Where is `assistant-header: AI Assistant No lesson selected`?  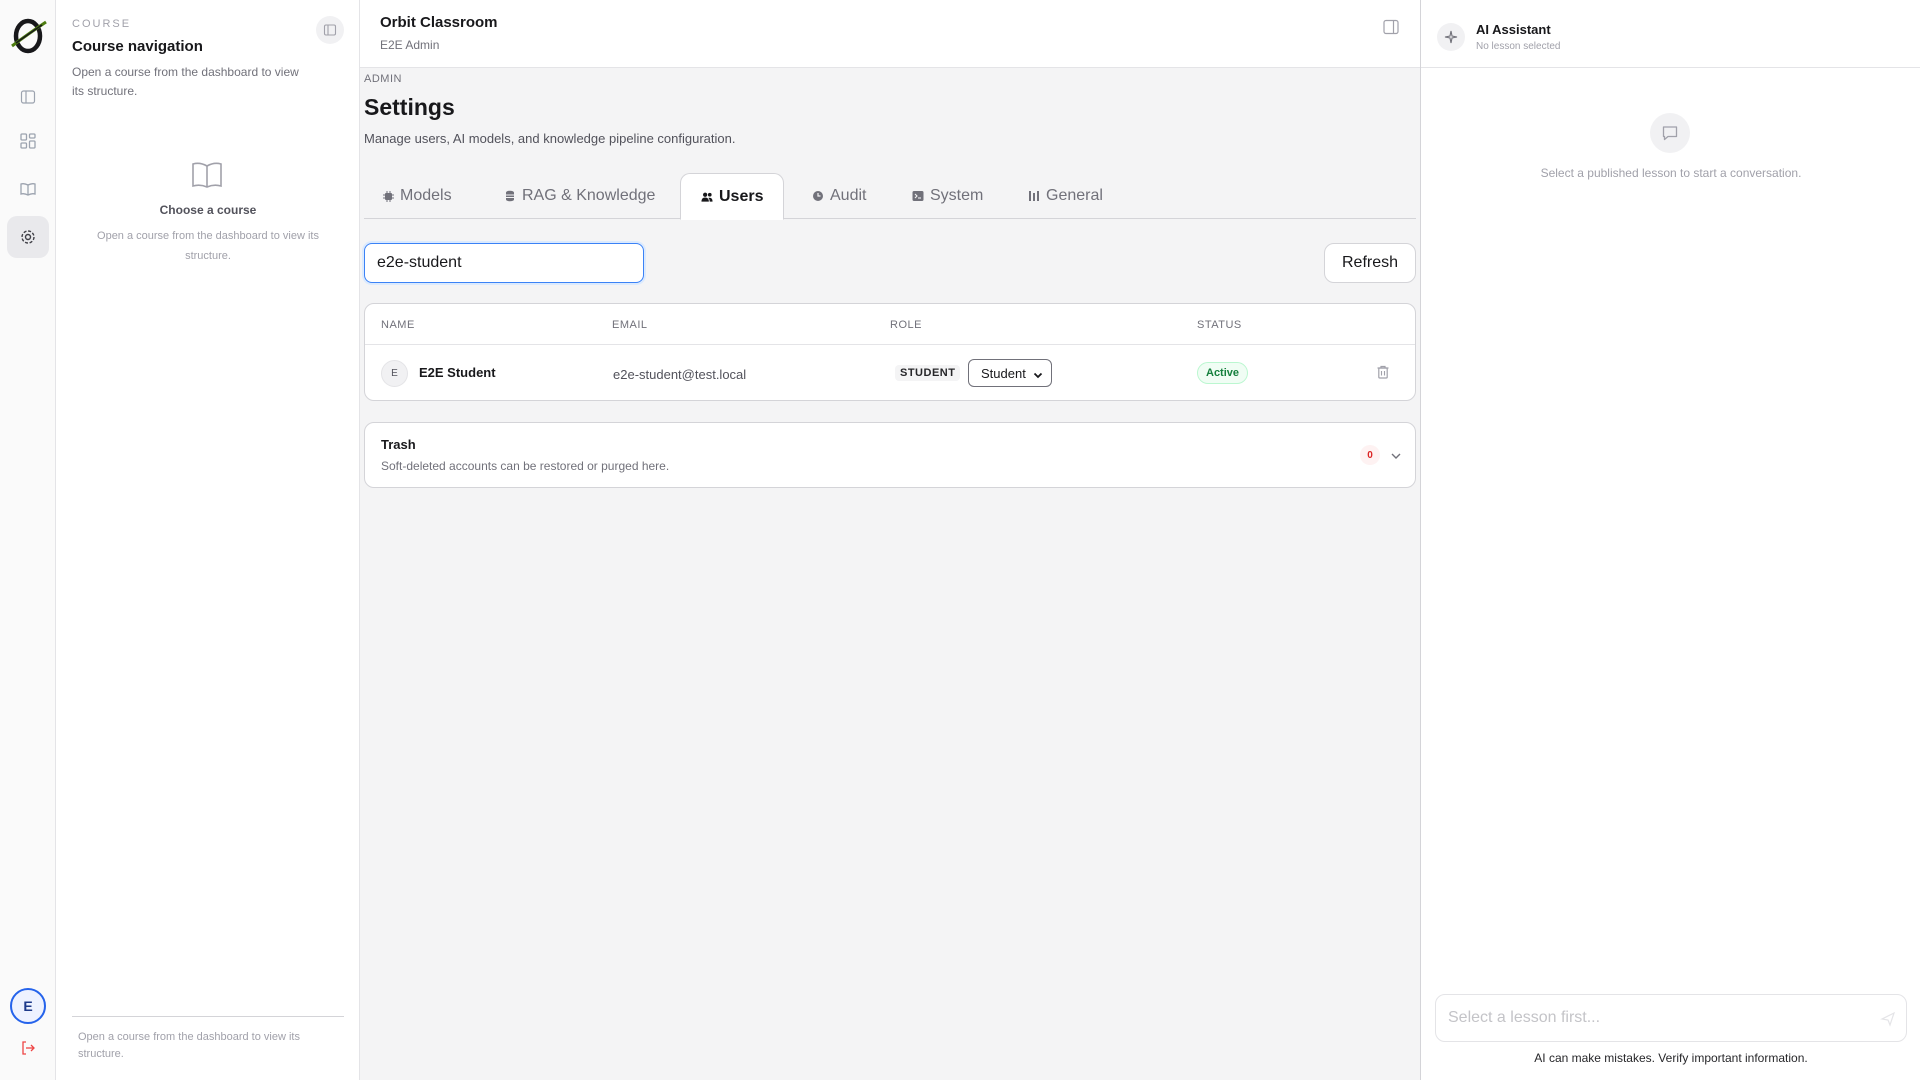
assistant-header: AI Assistant No lesson selected is located at coordinates (1670, 34).